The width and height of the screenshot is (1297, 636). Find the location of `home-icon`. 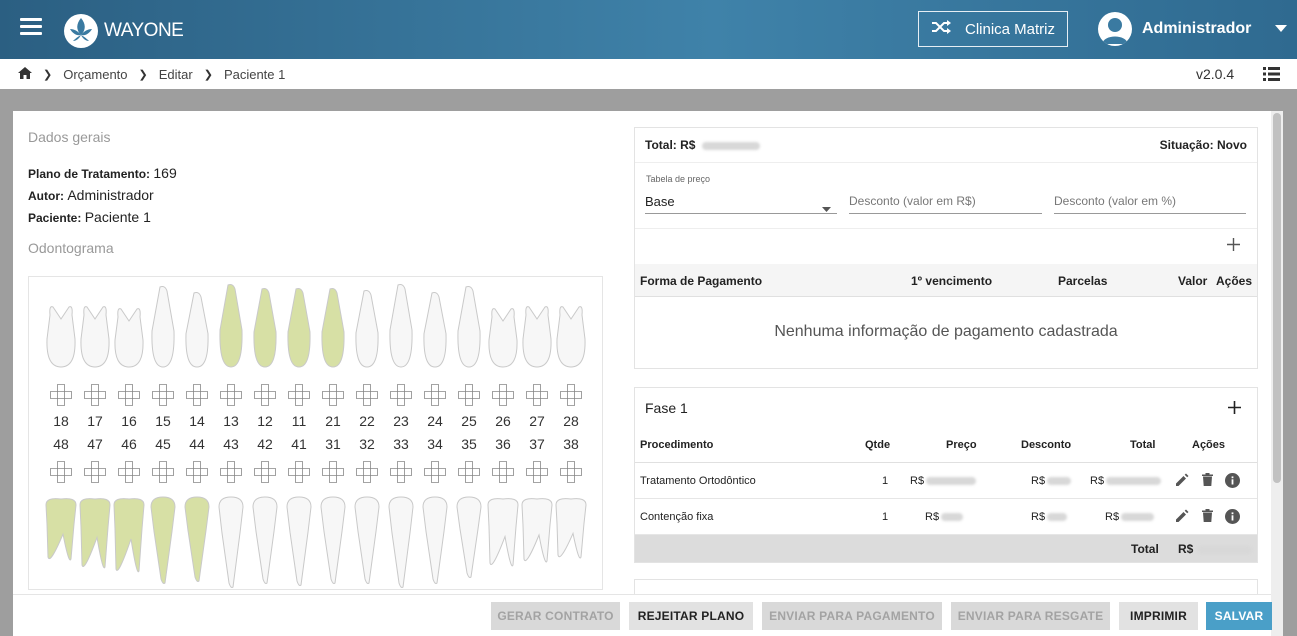

home-icon is located at coordinates (25, 74).